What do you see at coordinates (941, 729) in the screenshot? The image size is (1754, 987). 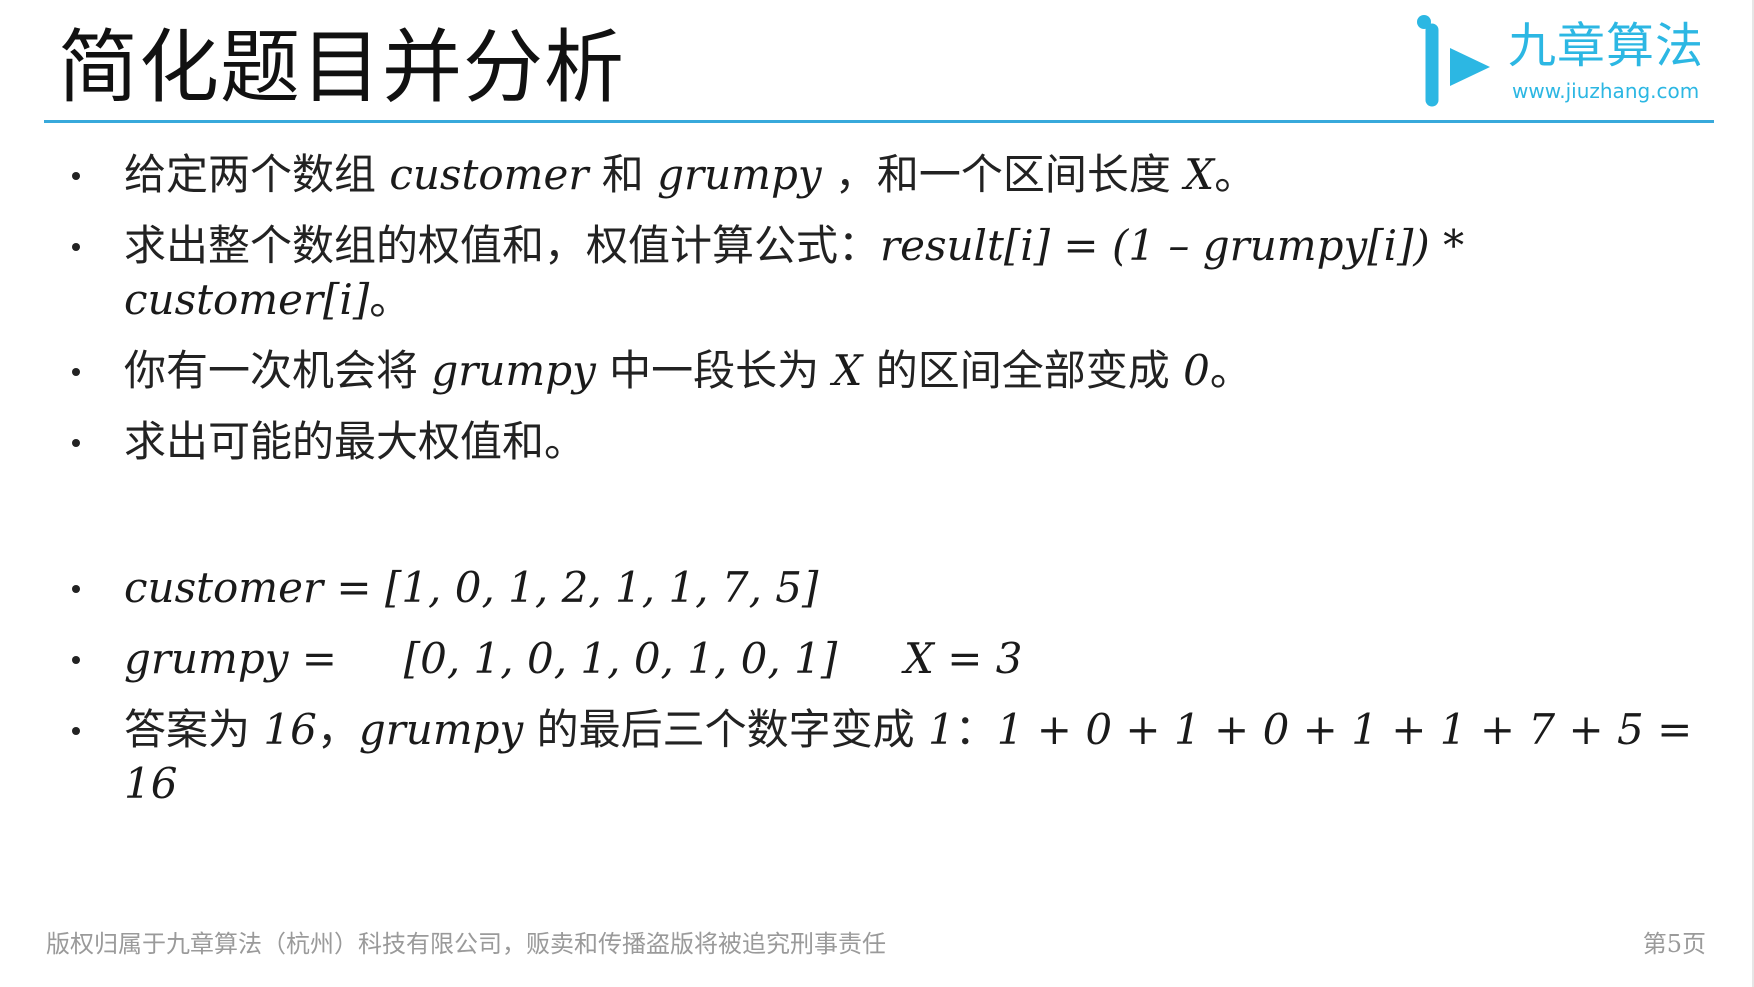 I see `code-term: 1` at bounding box center [941, 729].